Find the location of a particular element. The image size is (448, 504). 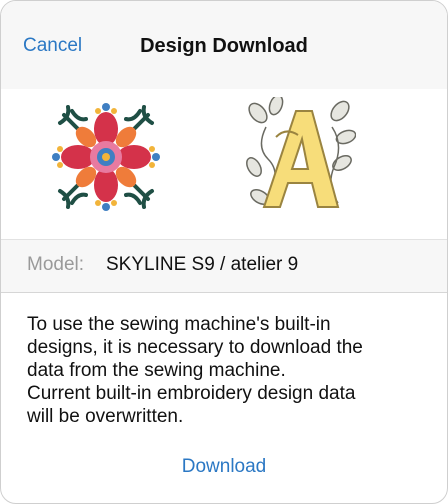

model-row: Model: SKYLINE S9 / atelier 9 is located at coordinates (224, 266).